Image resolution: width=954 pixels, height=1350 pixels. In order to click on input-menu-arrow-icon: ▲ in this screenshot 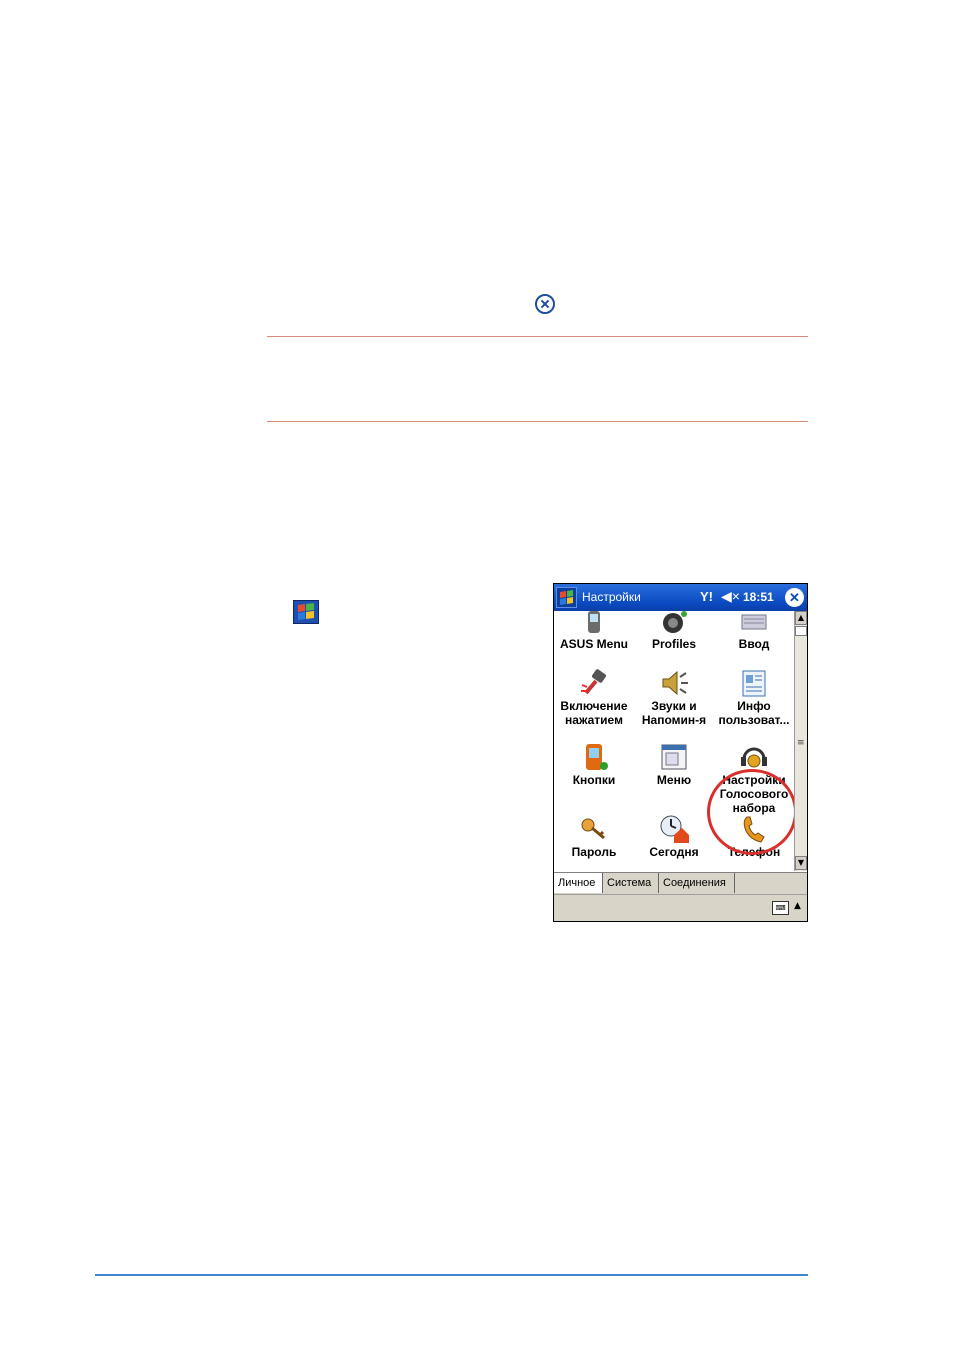, I will do `click(797, 906)`.